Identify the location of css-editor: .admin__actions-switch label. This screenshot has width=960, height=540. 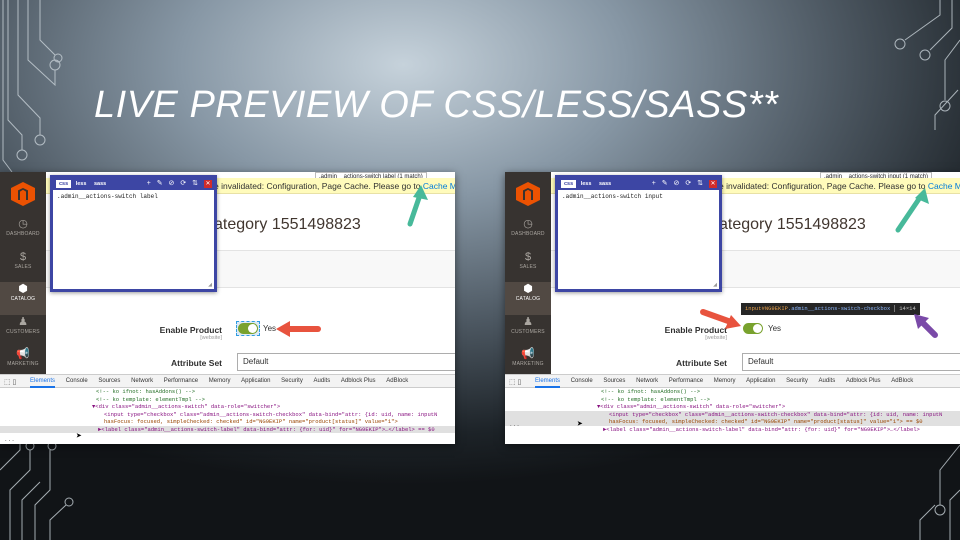
(133, 196).